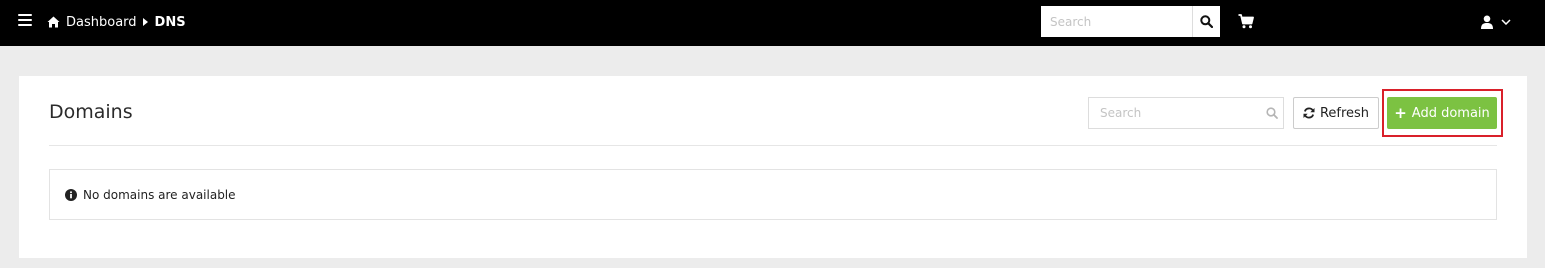 The image size is (1545, 268). I want to click on refresh-icon, so click(1309, 113).